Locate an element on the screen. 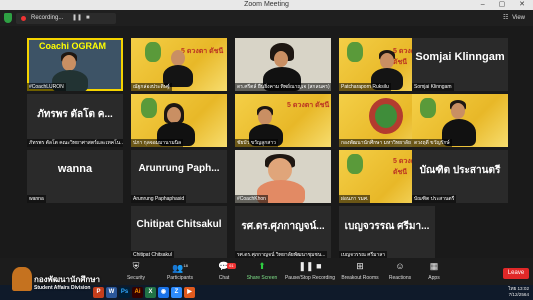 This screenshot has height=300, width=533. window-title-bar: Zoom Meeting – ▢ ✕ is located at coordinates (266, 5).